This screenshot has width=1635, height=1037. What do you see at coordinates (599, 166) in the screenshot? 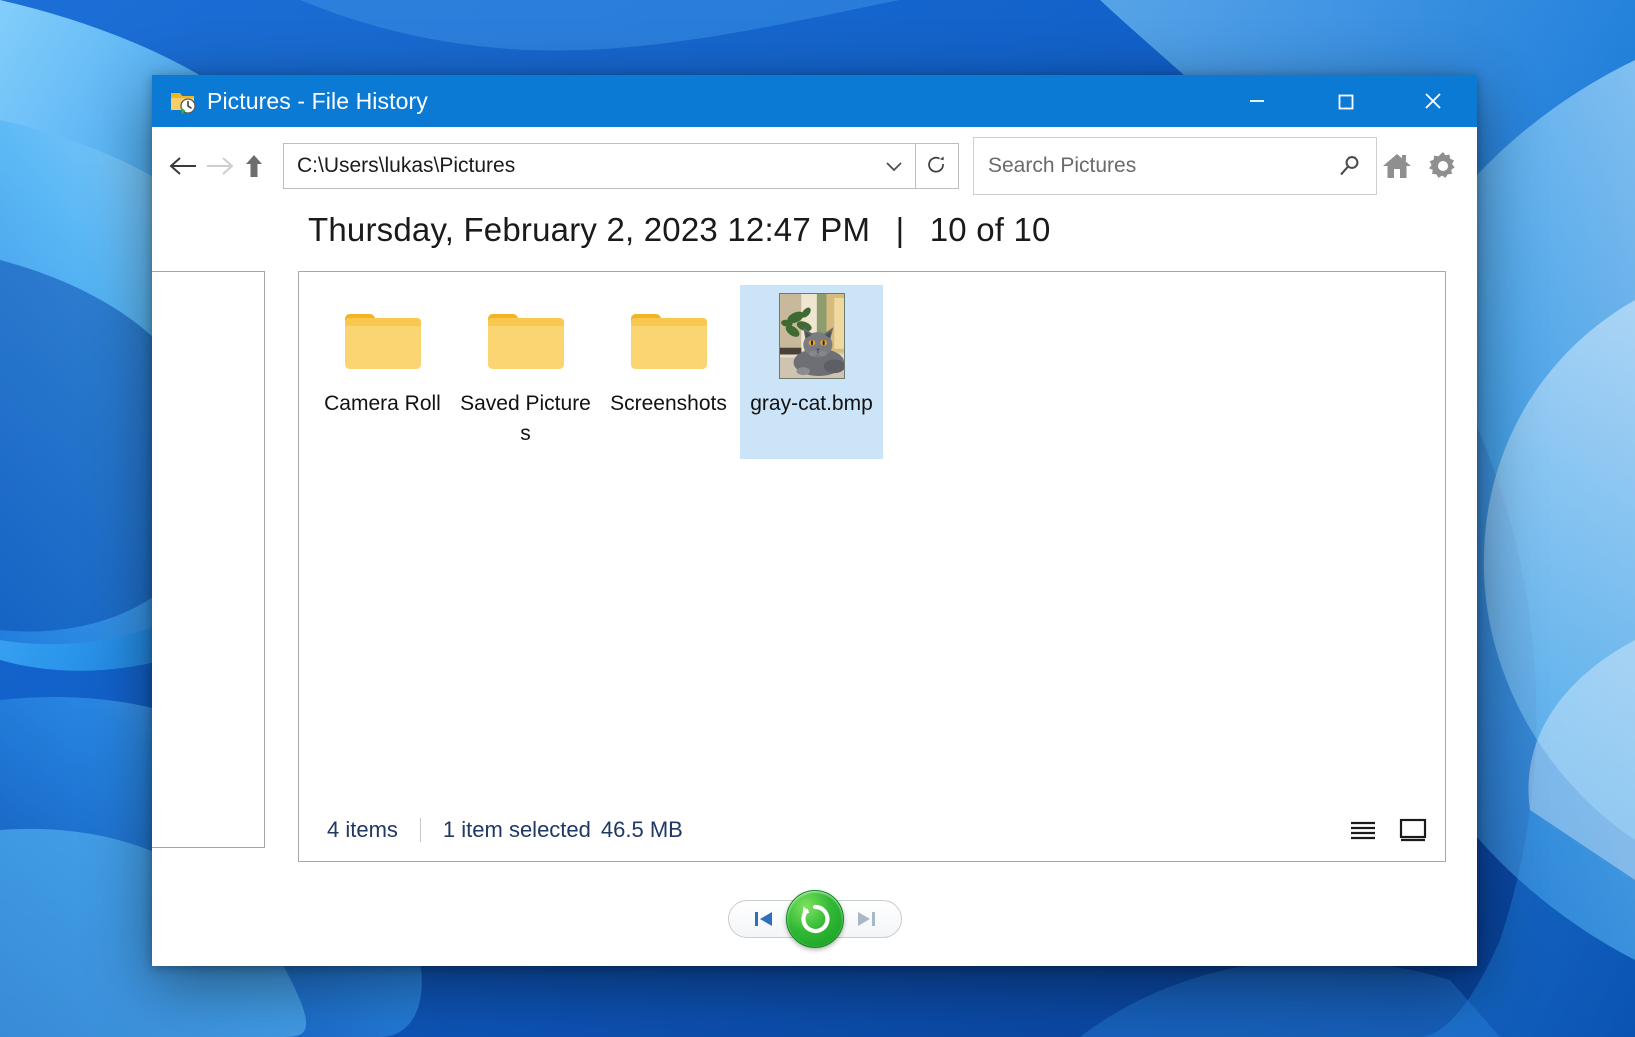
I see `address-bar: C:\Users\lukas\Pictures` at bounding box center [599, 166].